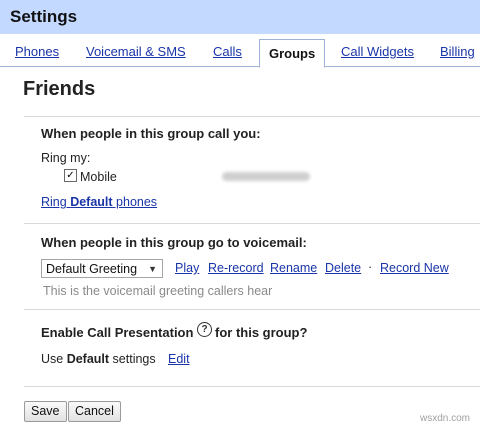 The height and width of the screenshot is (428, 480). Describe the element at coordinates (70, 175) in the screenshot. I see `mobile-checkbox: ✓` at that location.